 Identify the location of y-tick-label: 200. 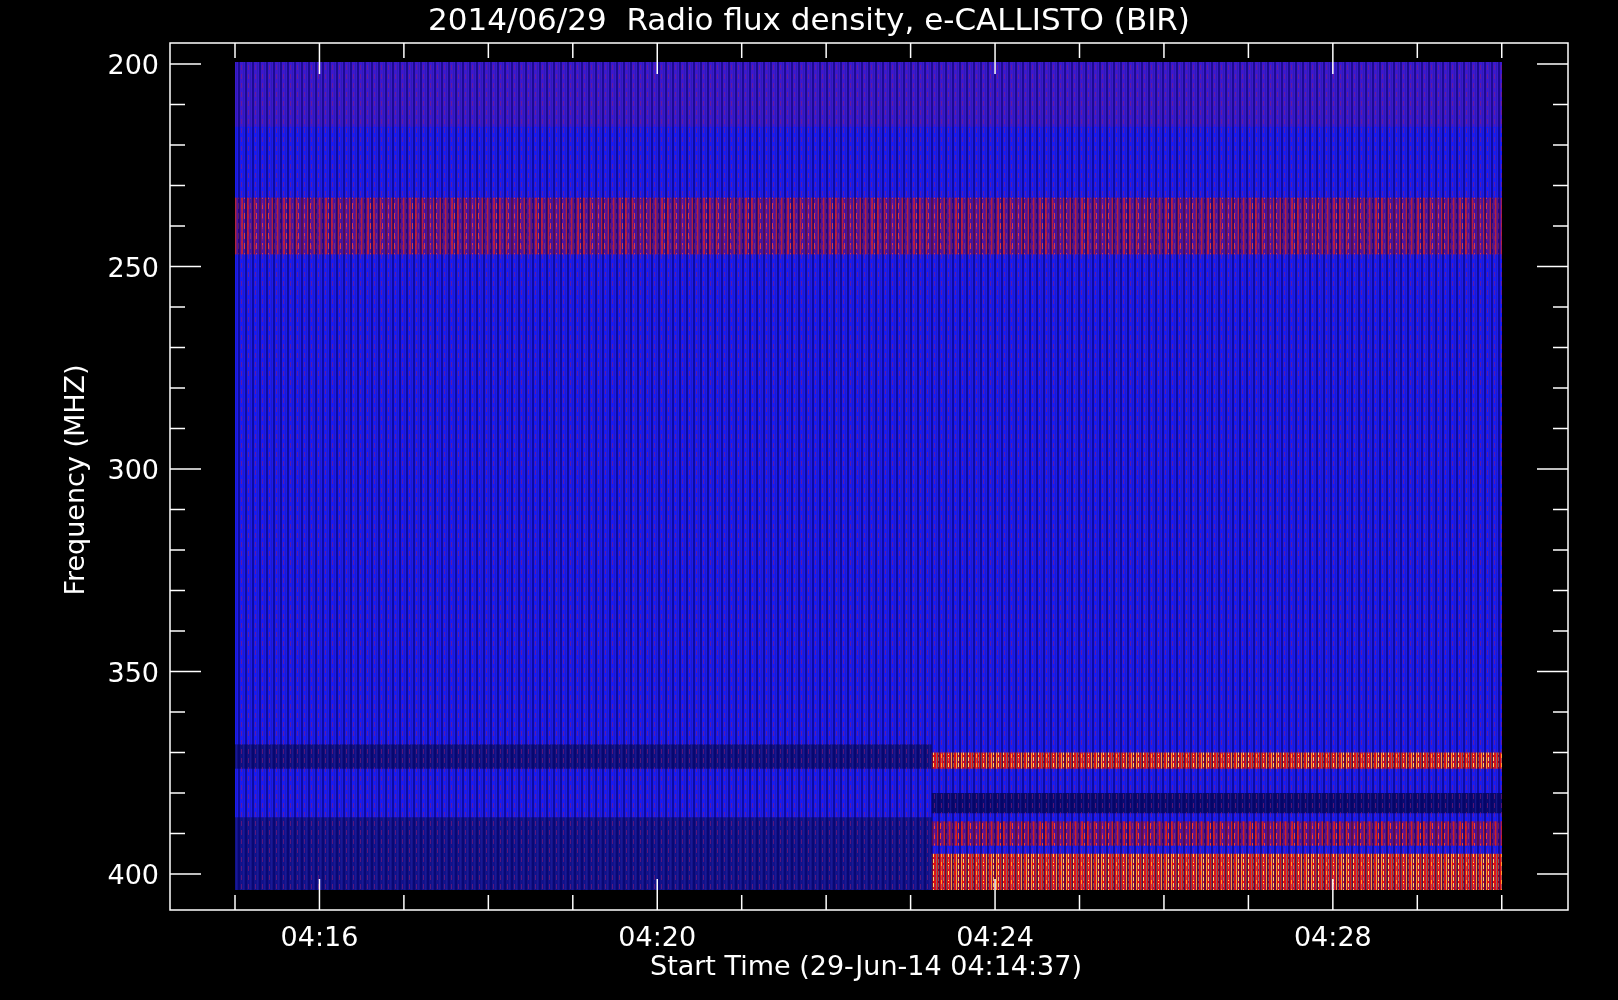
(133, 64).